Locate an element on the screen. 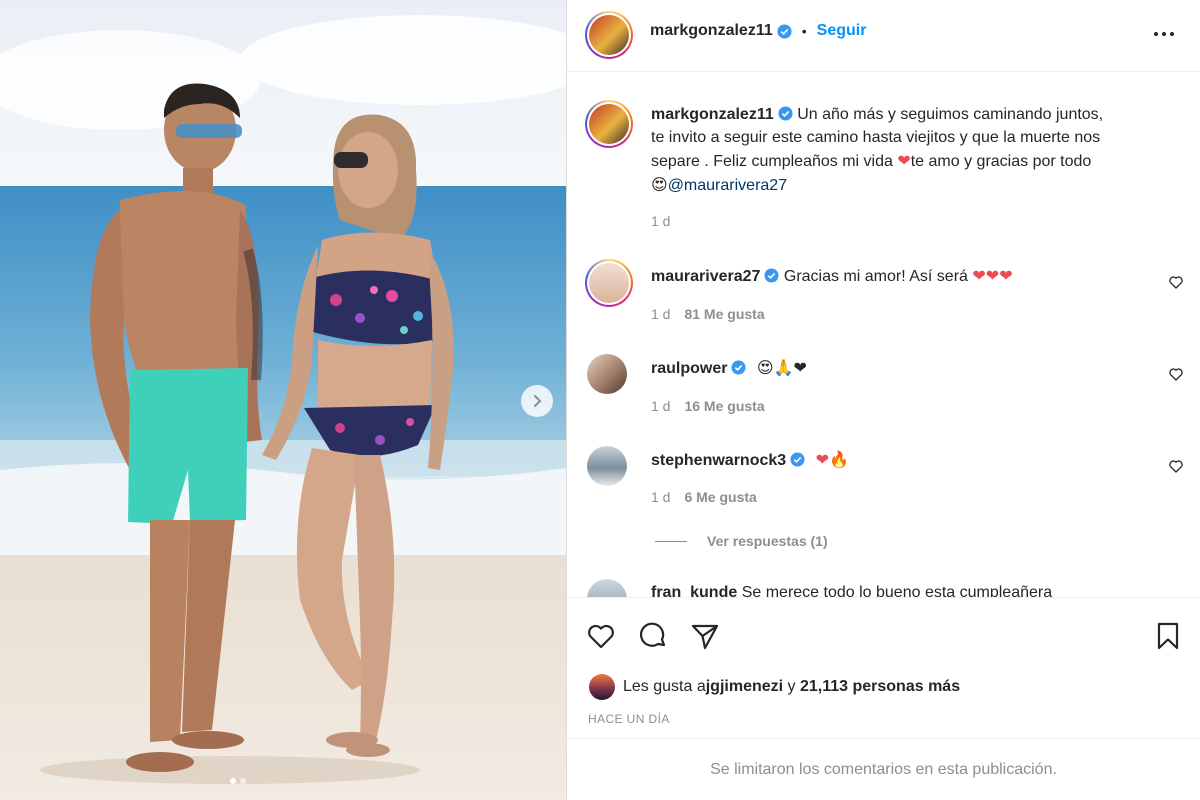 This screenshot has height=800, width=1200. carousel-dots is located at coordinates (238, 781).